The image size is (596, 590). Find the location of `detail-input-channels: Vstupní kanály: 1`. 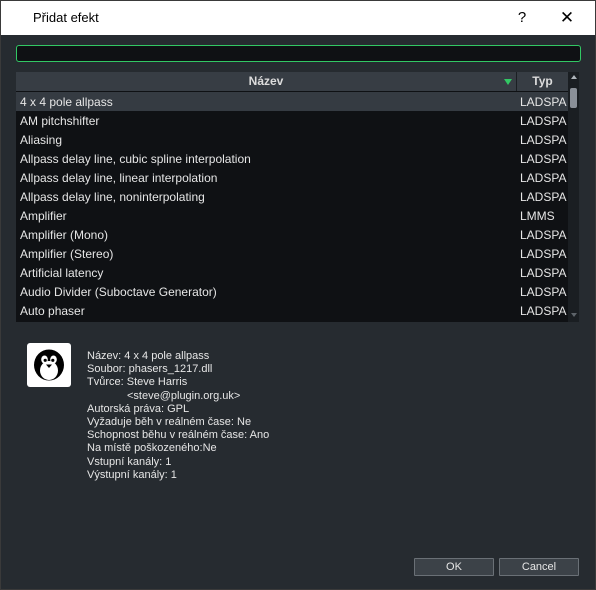

detail-input-channels: Vstupní kanály: 1 is located at coordinates (129, 461).